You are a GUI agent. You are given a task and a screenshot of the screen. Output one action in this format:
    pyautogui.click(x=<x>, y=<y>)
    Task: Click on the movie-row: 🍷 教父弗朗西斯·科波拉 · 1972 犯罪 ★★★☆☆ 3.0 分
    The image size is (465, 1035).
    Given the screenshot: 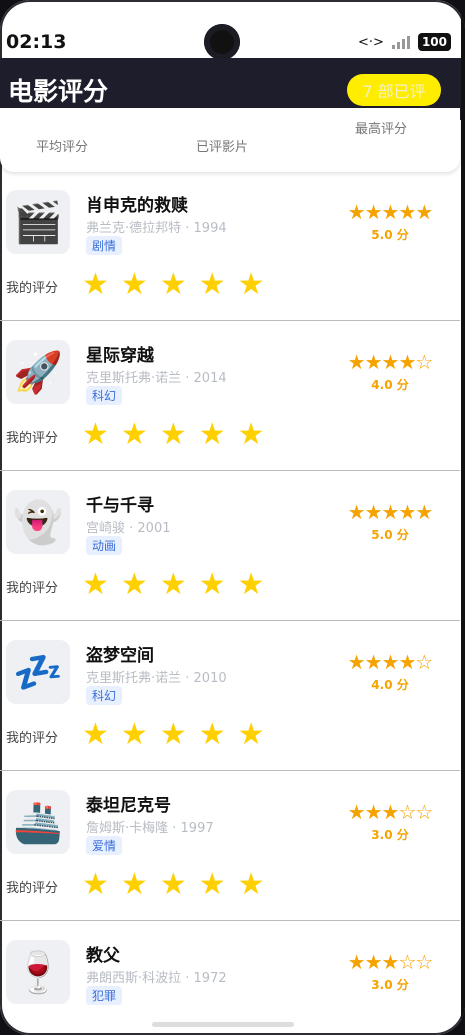 What is the action you would take?
    pyautogui.click(x=230, y=984)
    